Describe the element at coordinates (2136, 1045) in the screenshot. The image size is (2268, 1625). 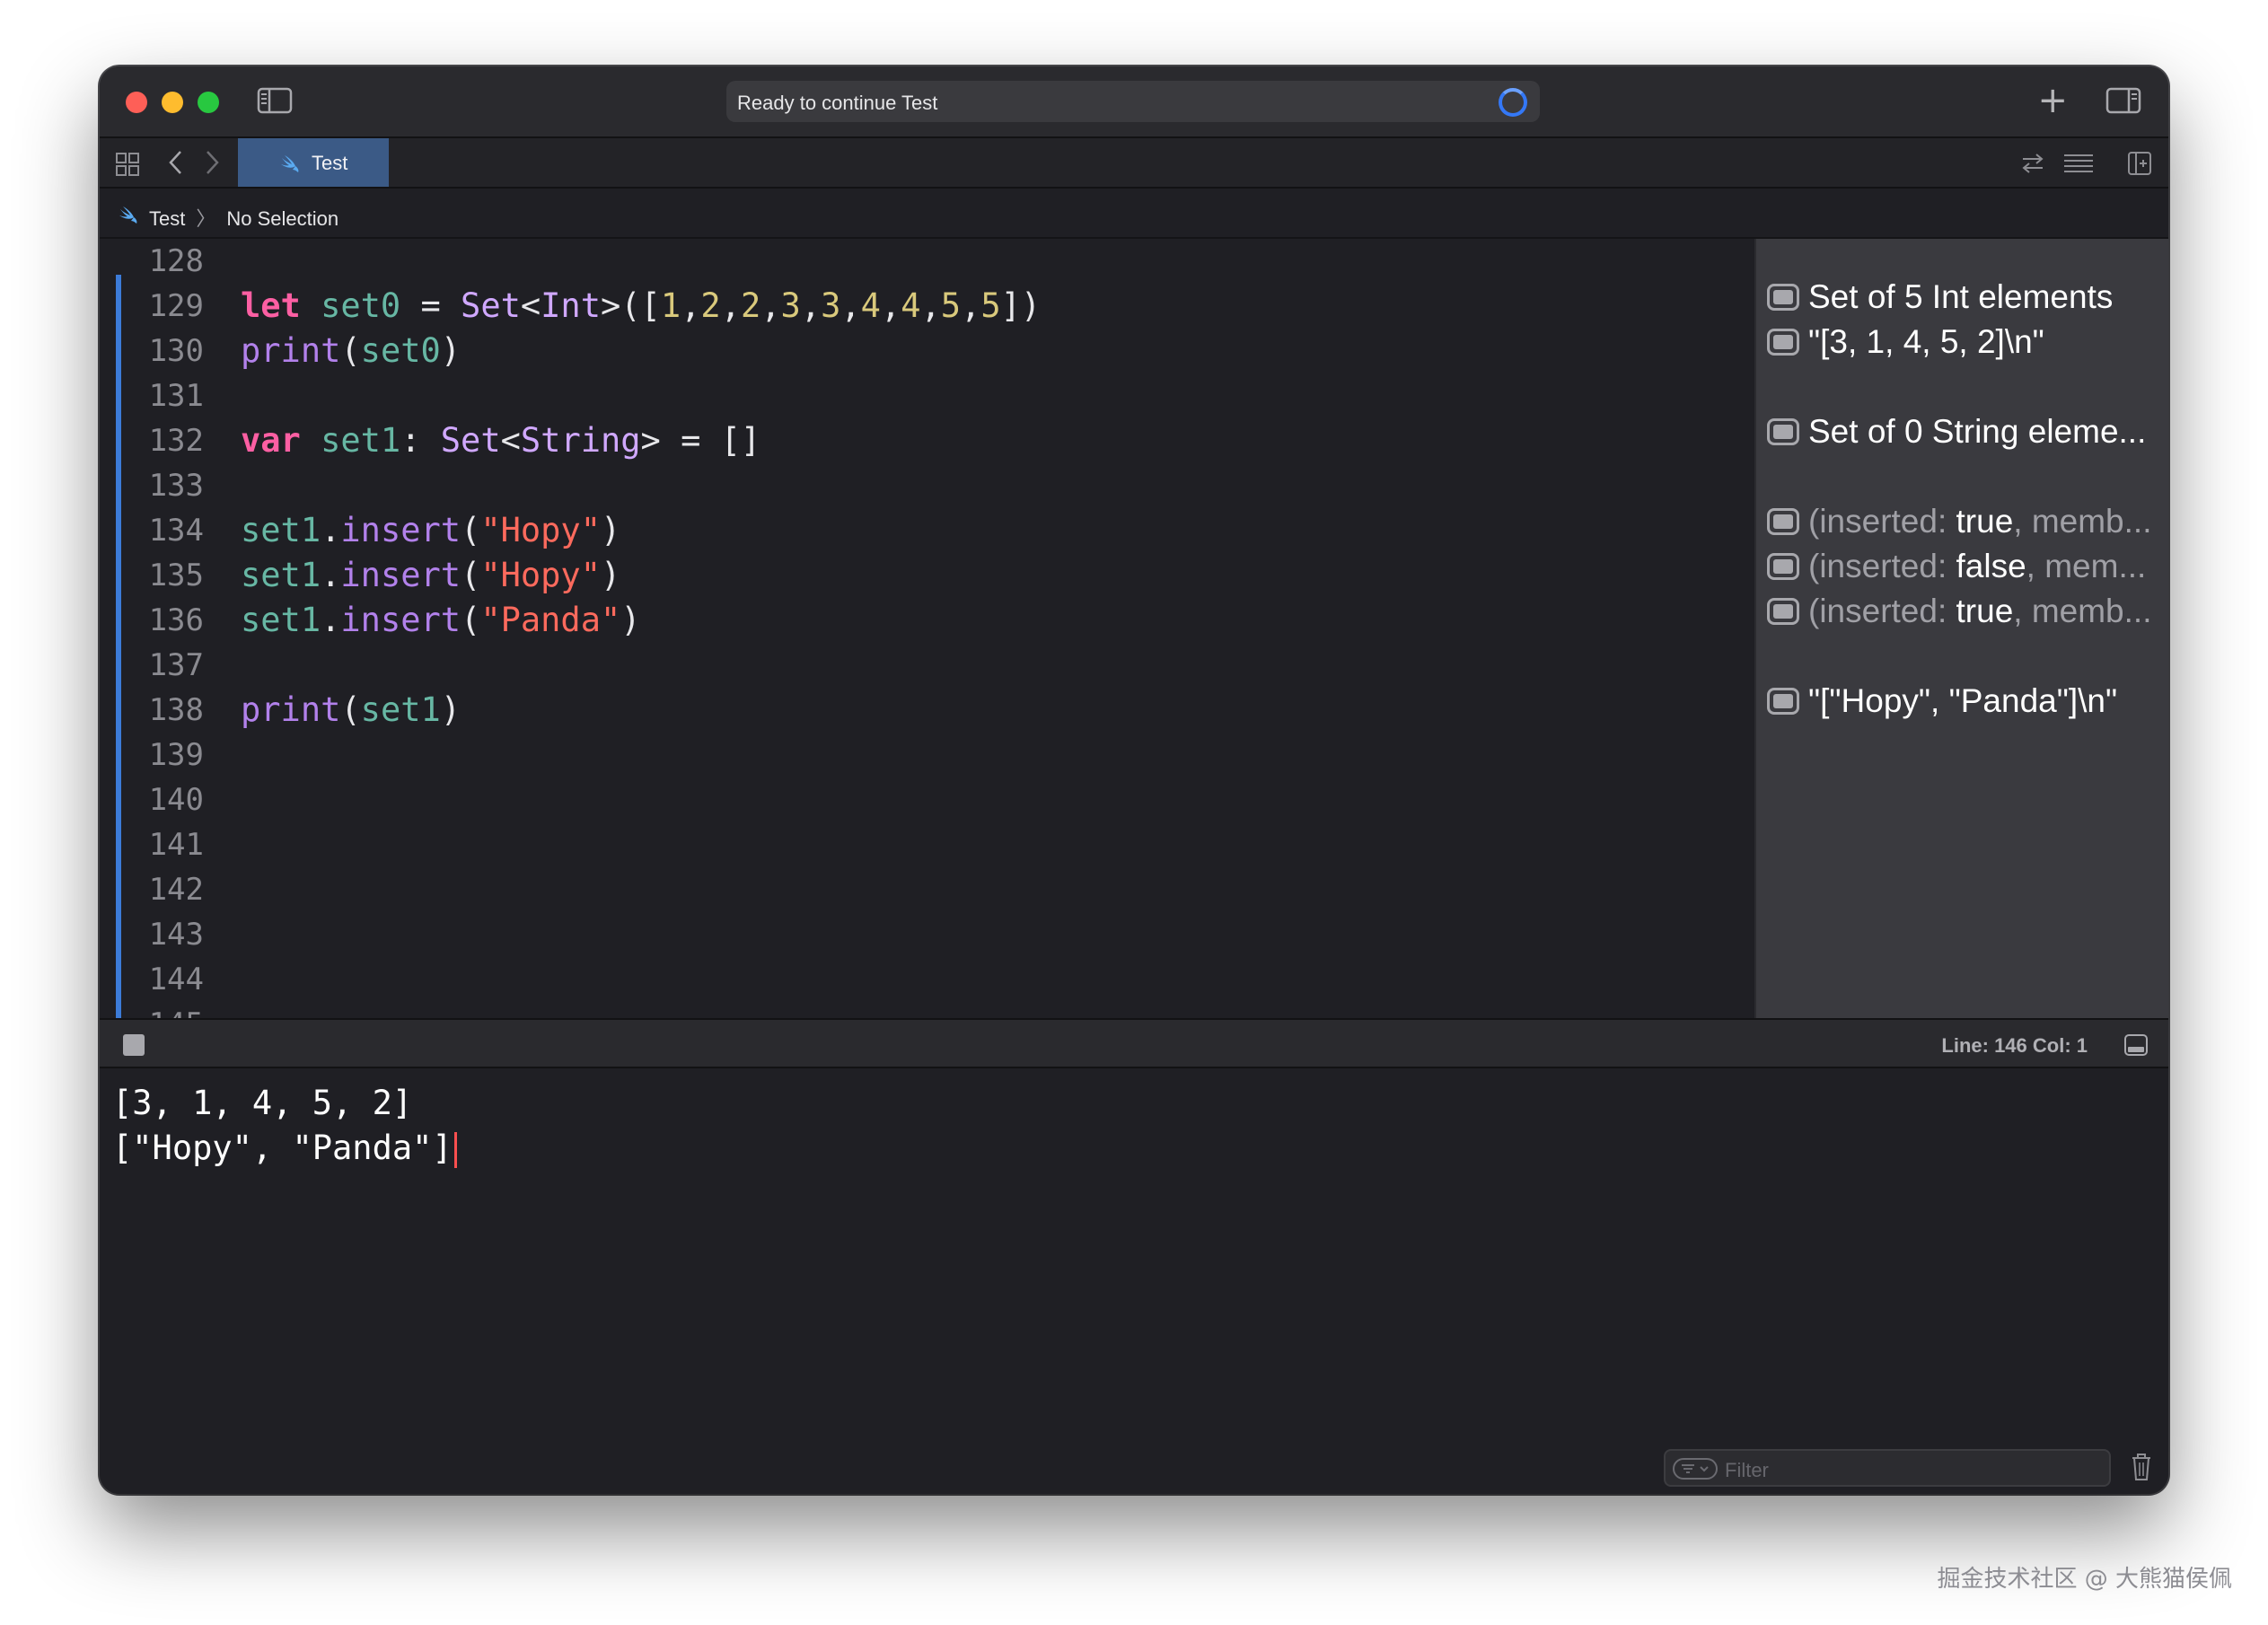
I see `console-toggle-icon` at that location.